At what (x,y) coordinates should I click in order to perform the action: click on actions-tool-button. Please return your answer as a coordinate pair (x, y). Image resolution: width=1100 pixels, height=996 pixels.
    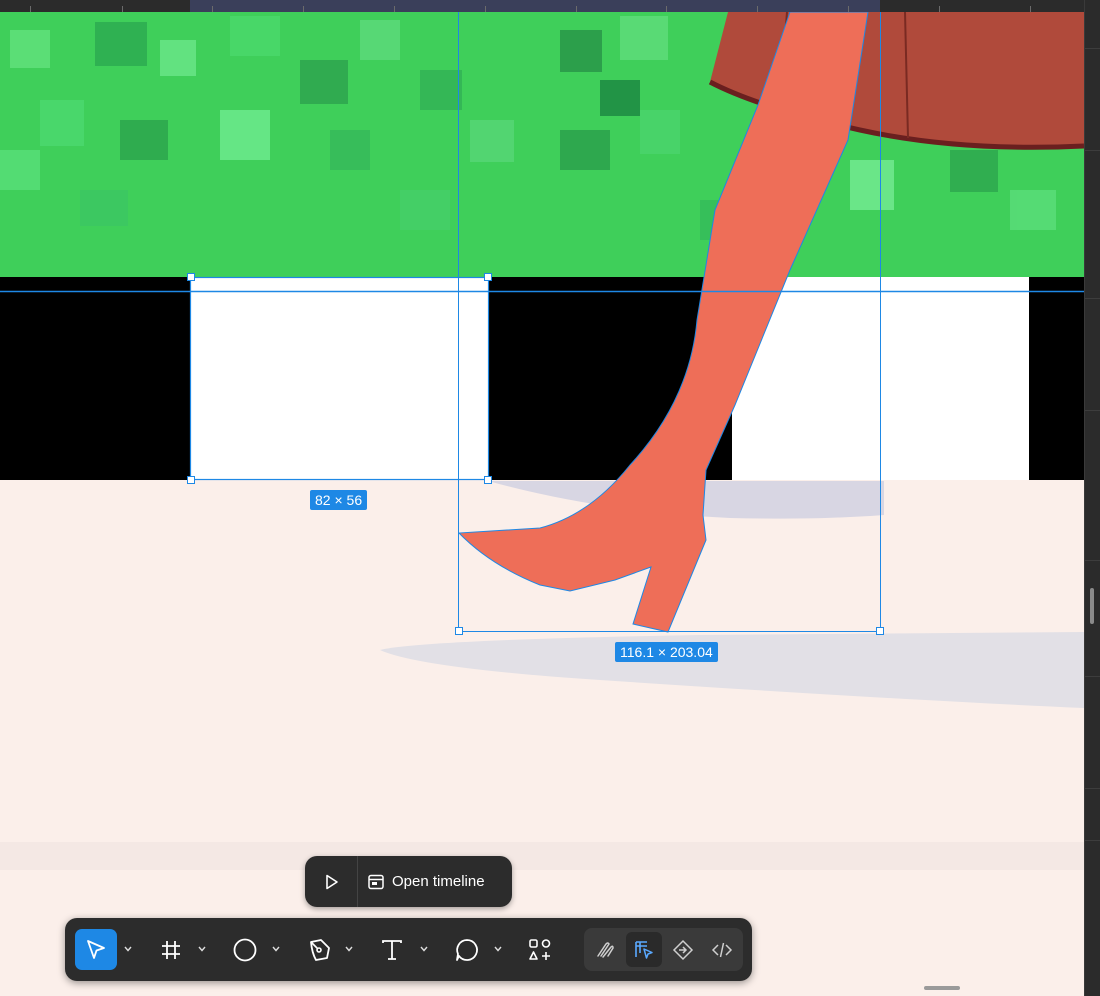
    Looking at the image, I should click on (540, 949).